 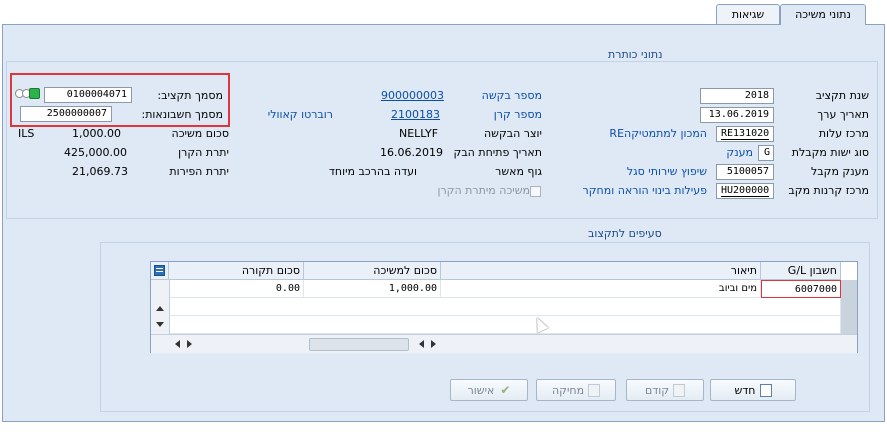 I want to click on withdrawal-amount-value: 1,000.00, so click(x=96, y=133).